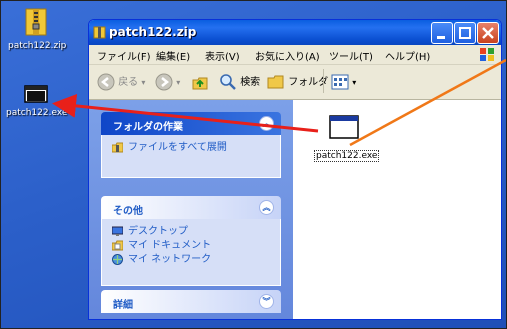 Image resolution: width=507 pixels, height=329 pixels. I want to click on close-icon, so click(488, 33).